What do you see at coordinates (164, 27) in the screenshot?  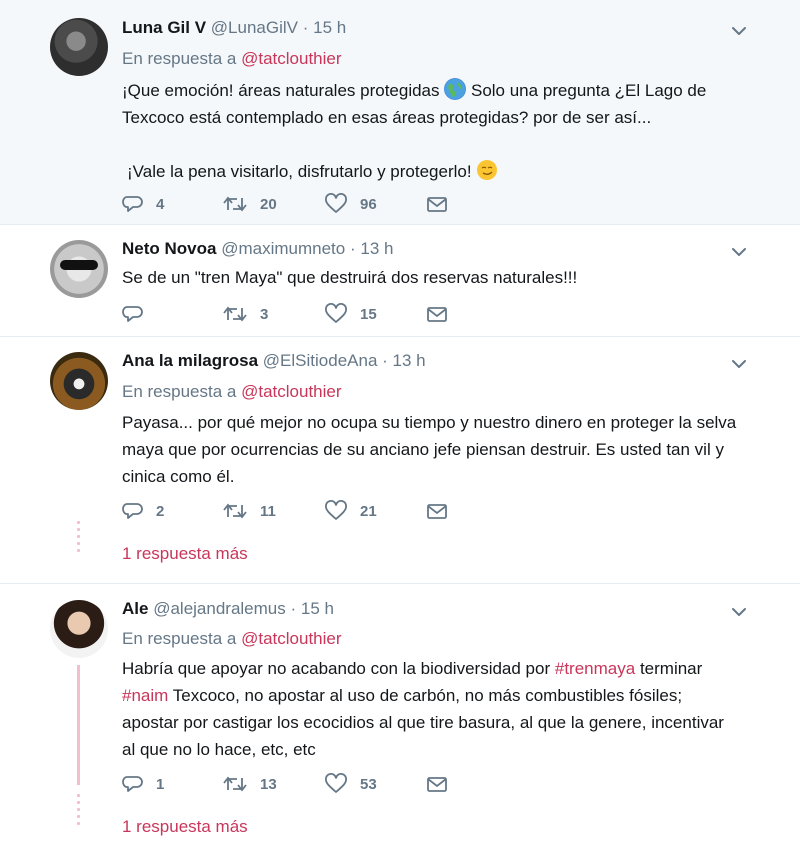 I see `author-name: Luna Gil V` at bounding box center [164, 27].